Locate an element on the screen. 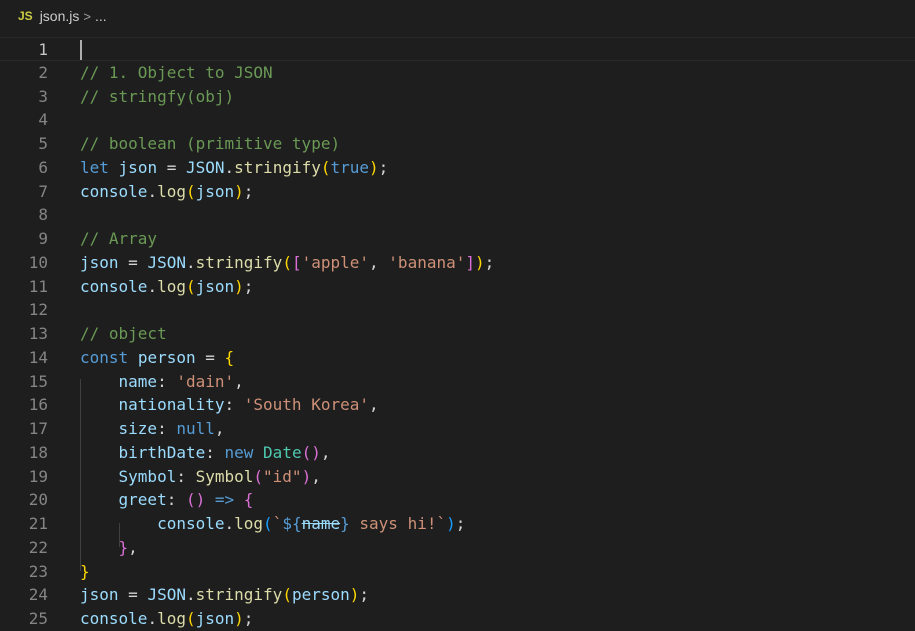 The height and width of the screenshot is (631, 915). code-text: let json = JSON.stringify(true); is located at coordinates (234, 168).